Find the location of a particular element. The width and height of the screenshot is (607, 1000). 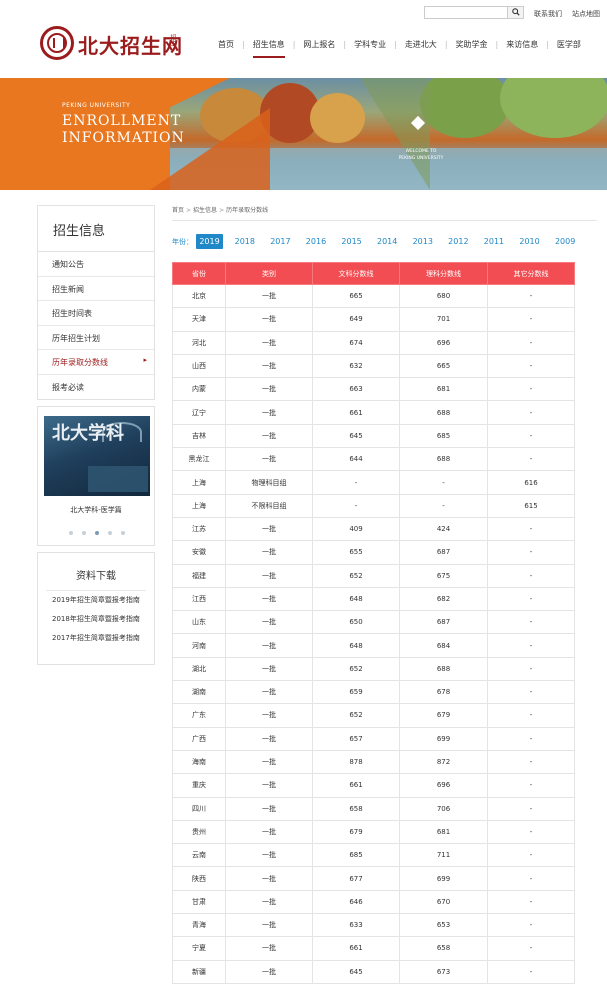

year-tab-2013: 2013 is located at coordinates (423, 241).